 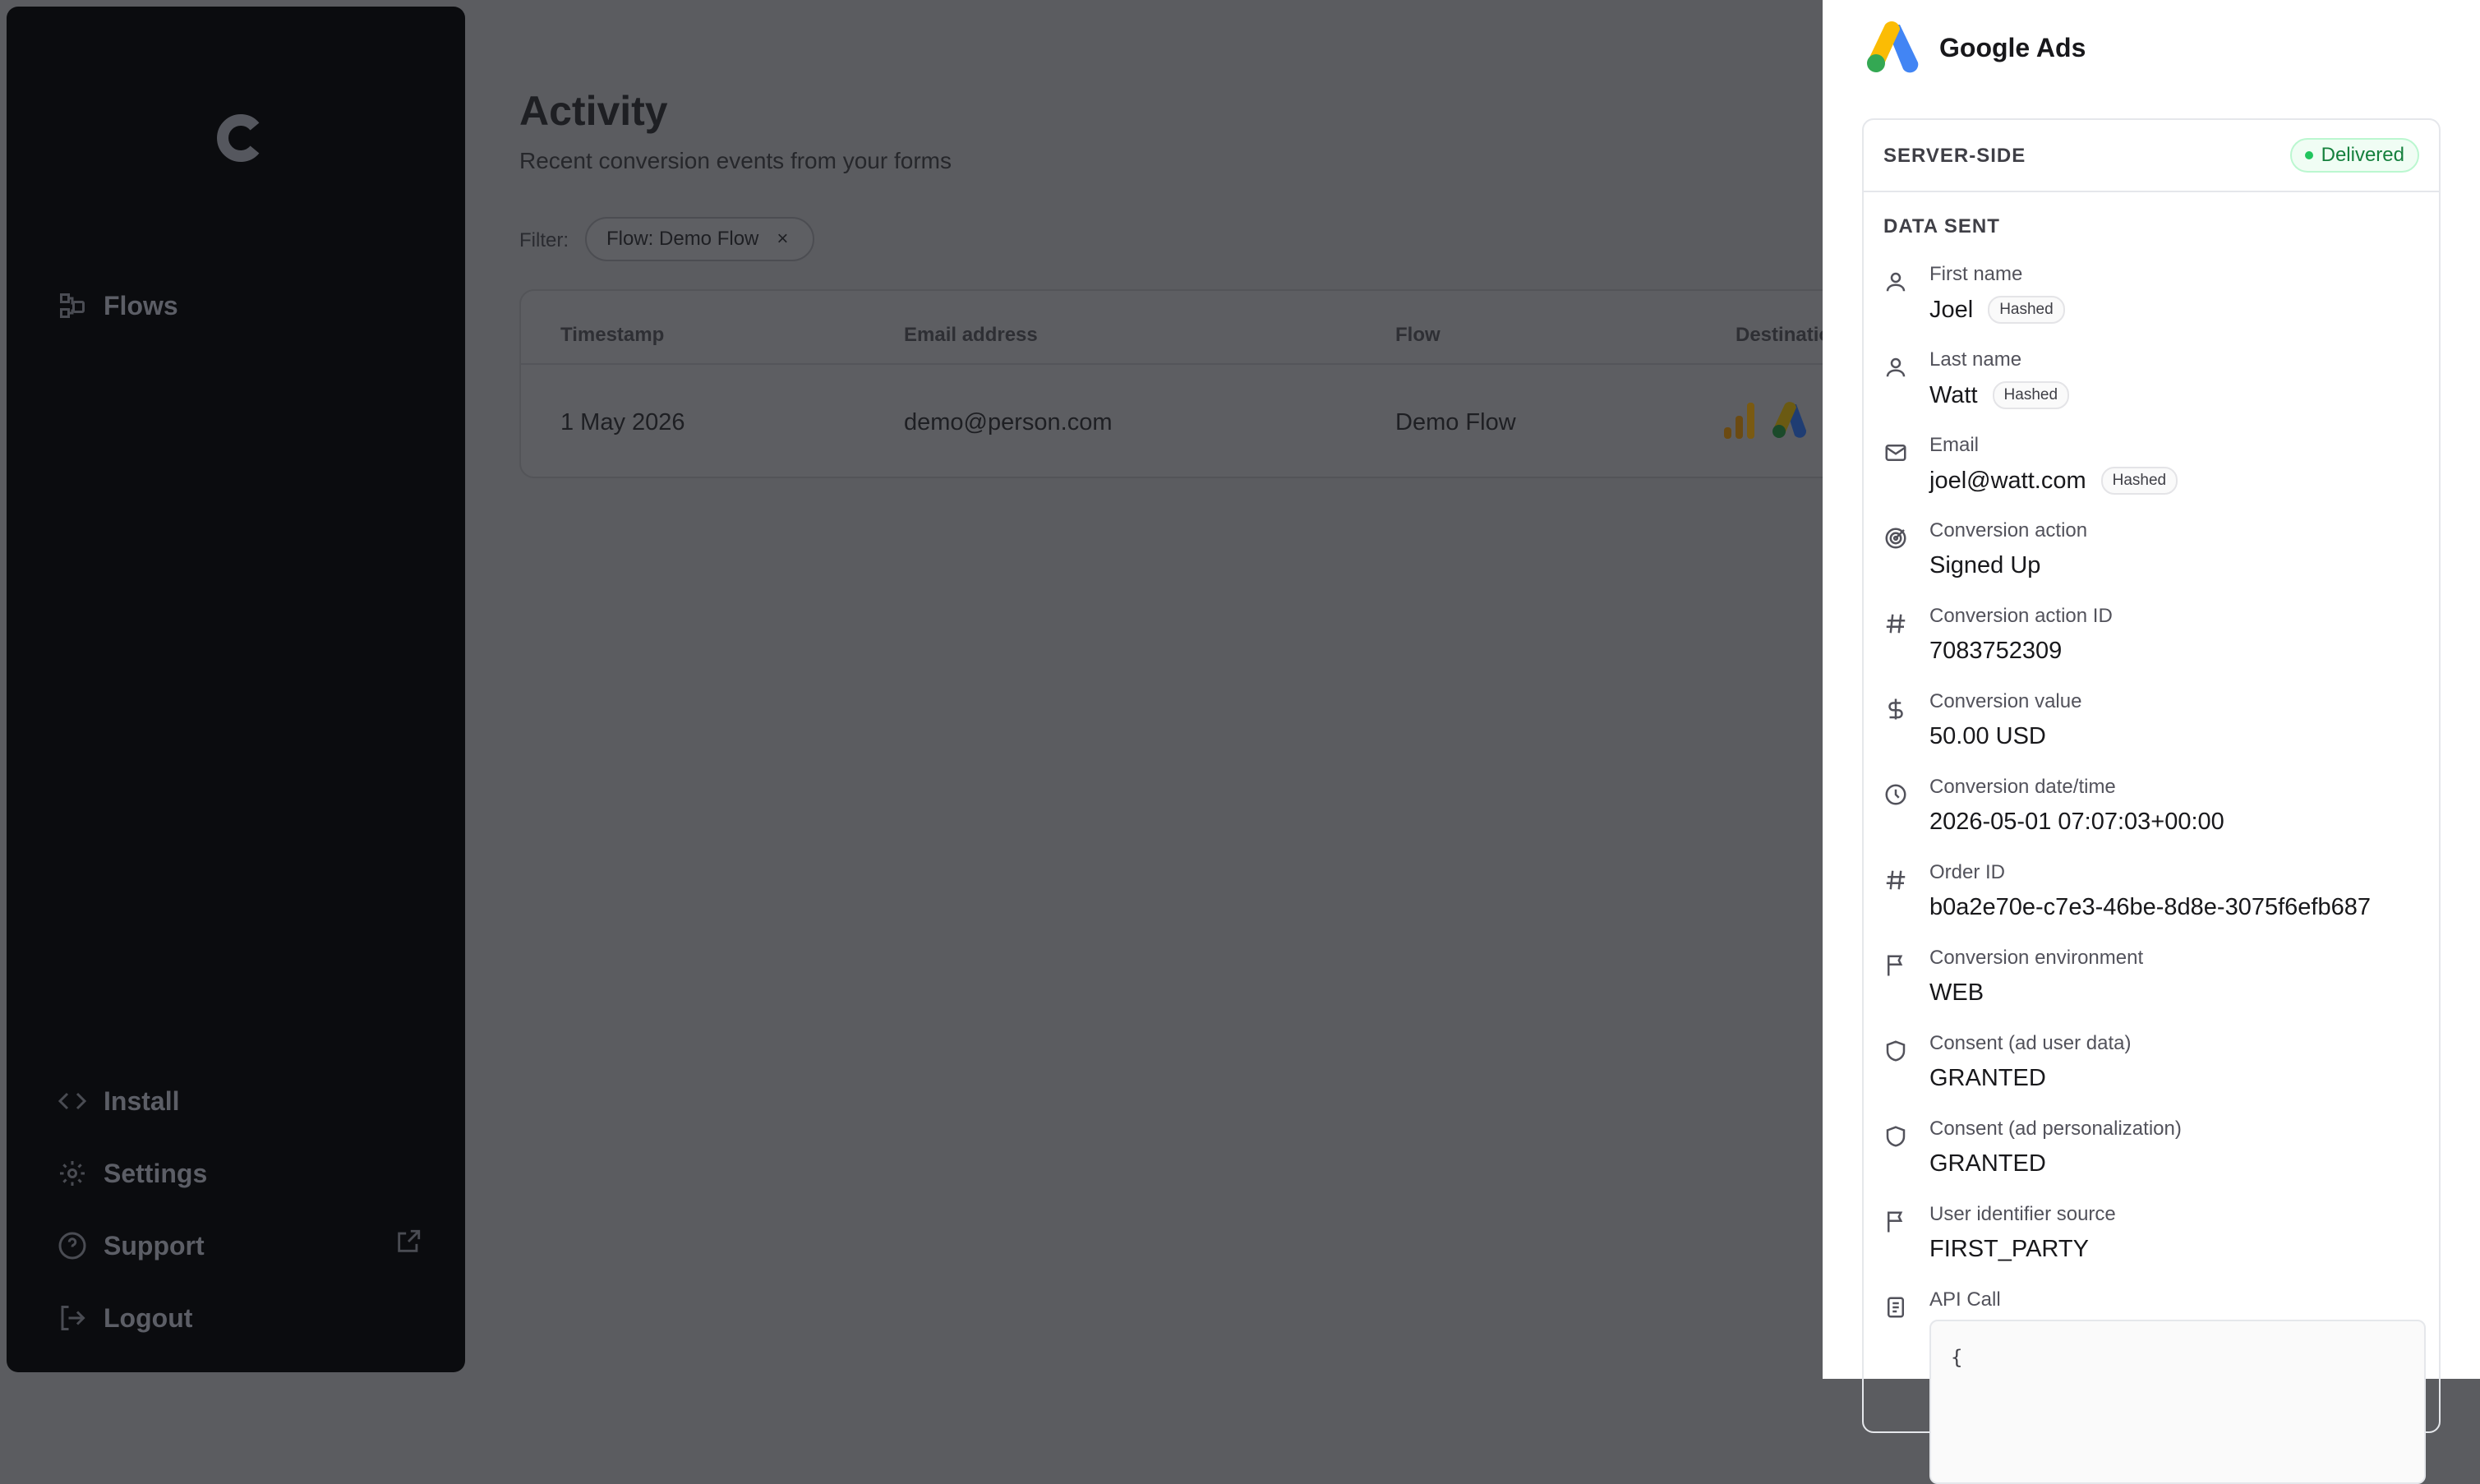 I want to click on field-user-identifier-source: User identifier source FIRST_PARTY, so click(x=2155, y=1243).